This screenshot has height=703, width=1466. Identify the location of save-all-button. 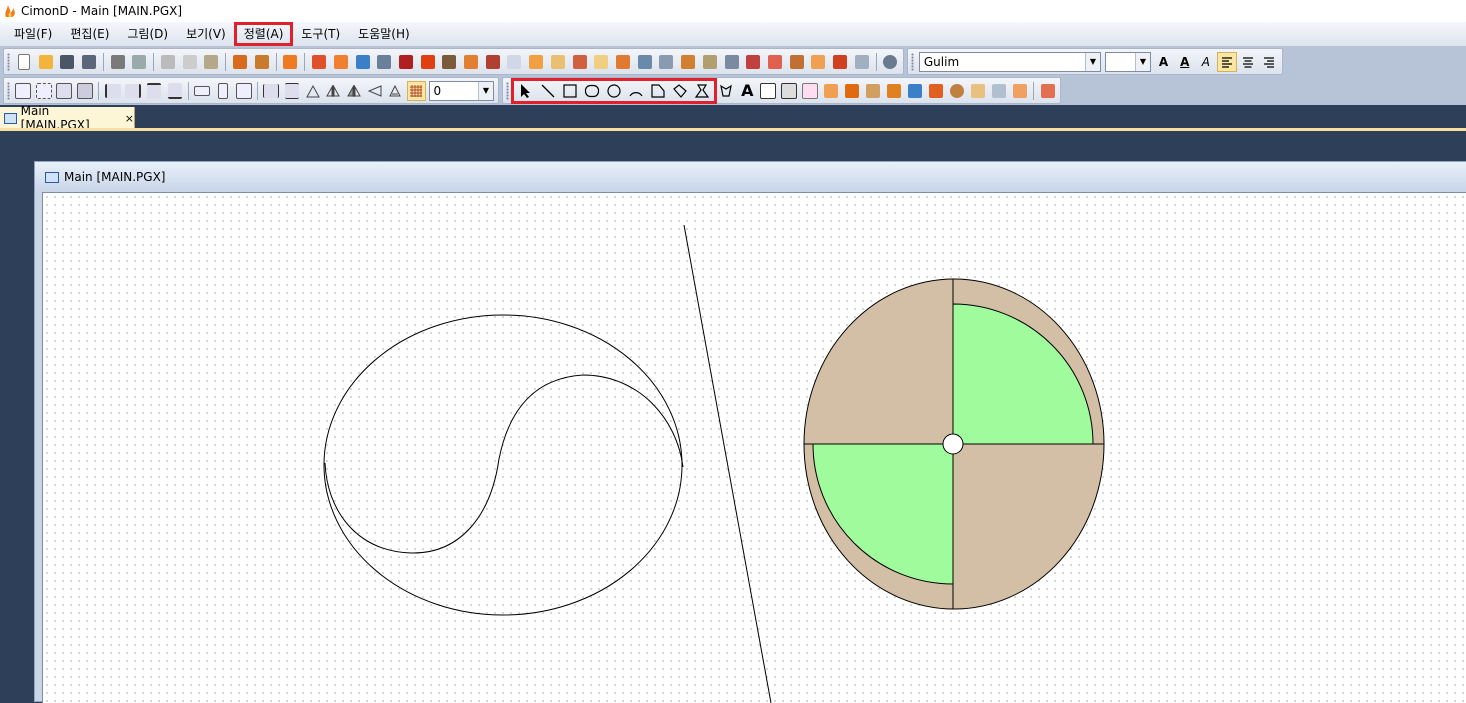
(89, 62).